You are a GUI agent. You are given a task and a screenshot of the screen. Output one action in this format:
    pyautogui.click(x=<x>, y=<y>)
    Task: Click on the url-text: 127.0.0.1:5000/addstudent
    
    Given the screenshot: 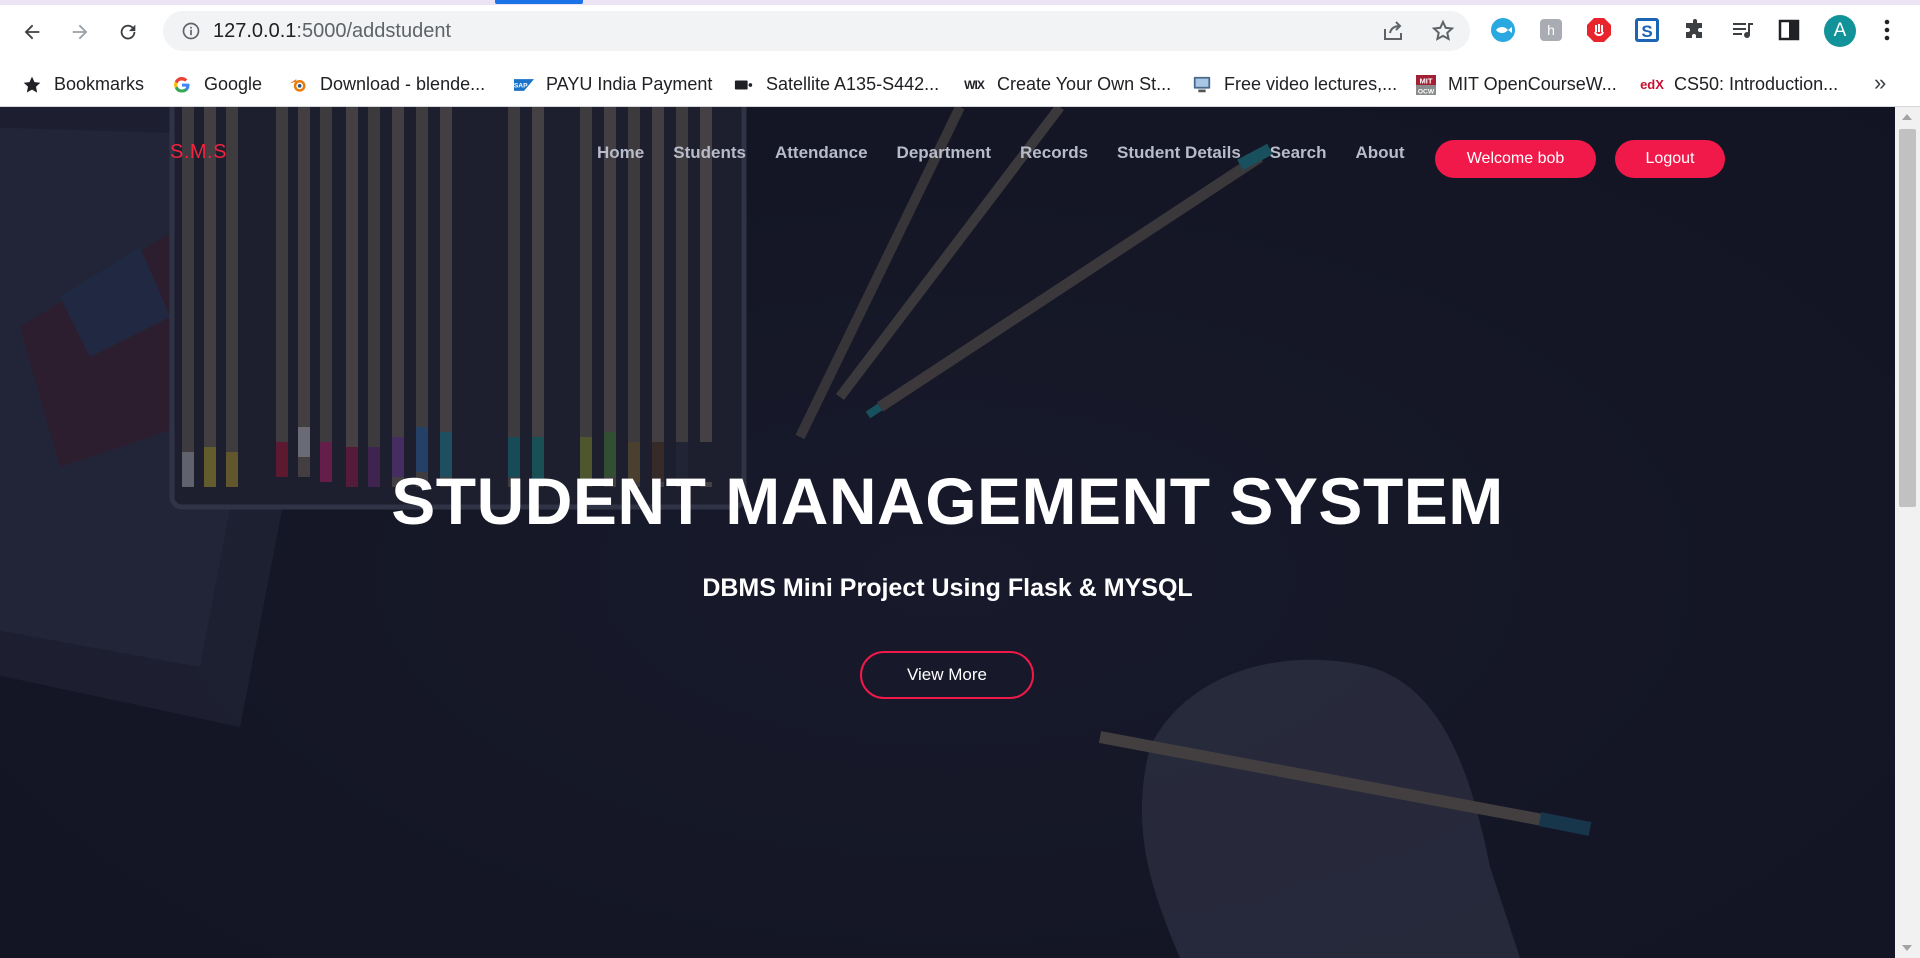 What is the action you would take?
    pyautogui.click(x=332, y=31)
    